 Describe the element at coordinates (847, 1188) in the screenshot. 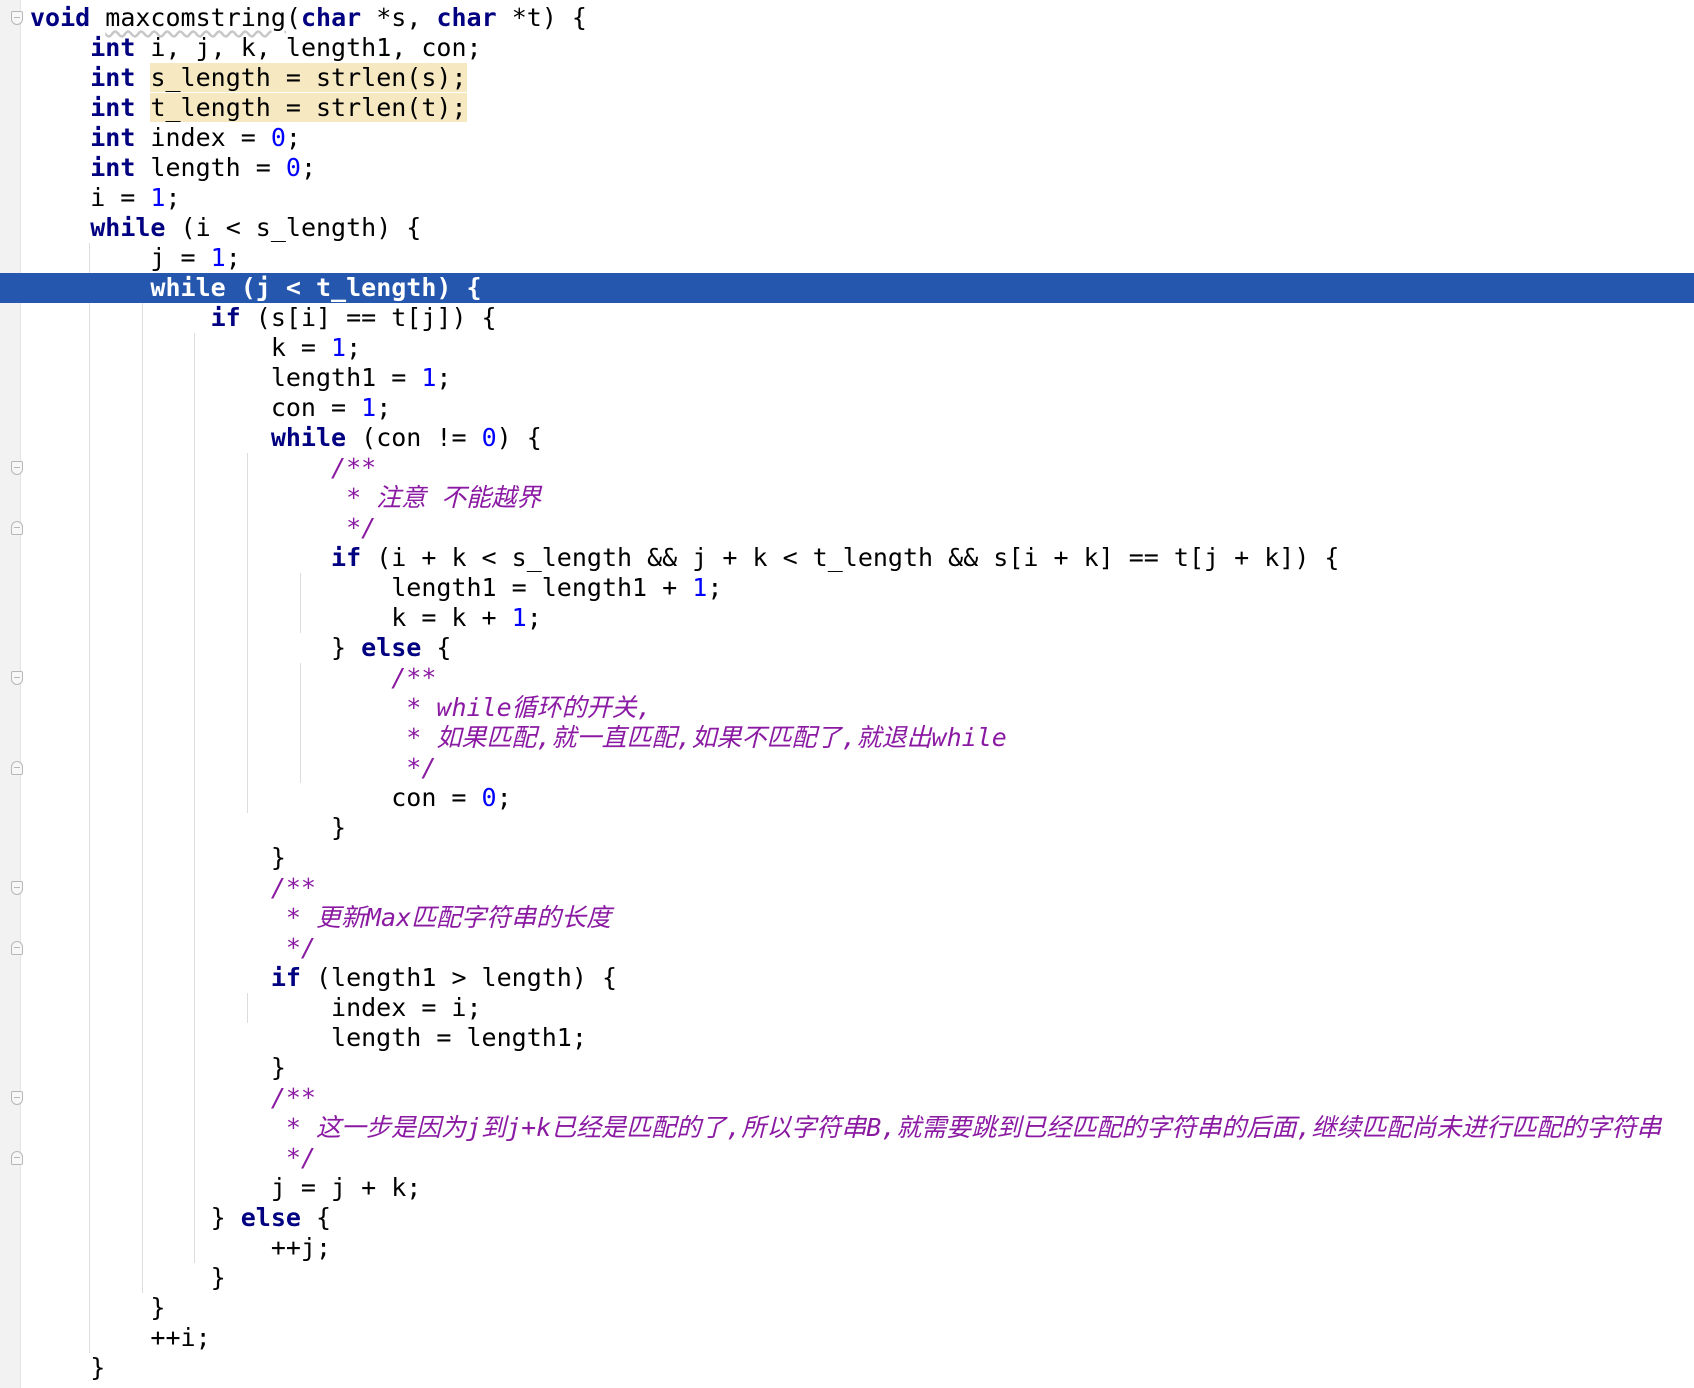

I see `code-line: j = j + k;` at that location.